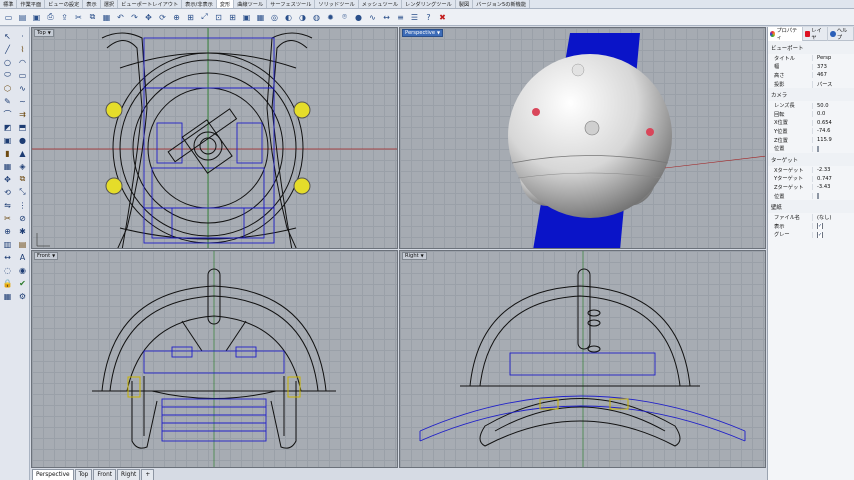  I want to click on freeform-icon: ✎, so click(7, 101).